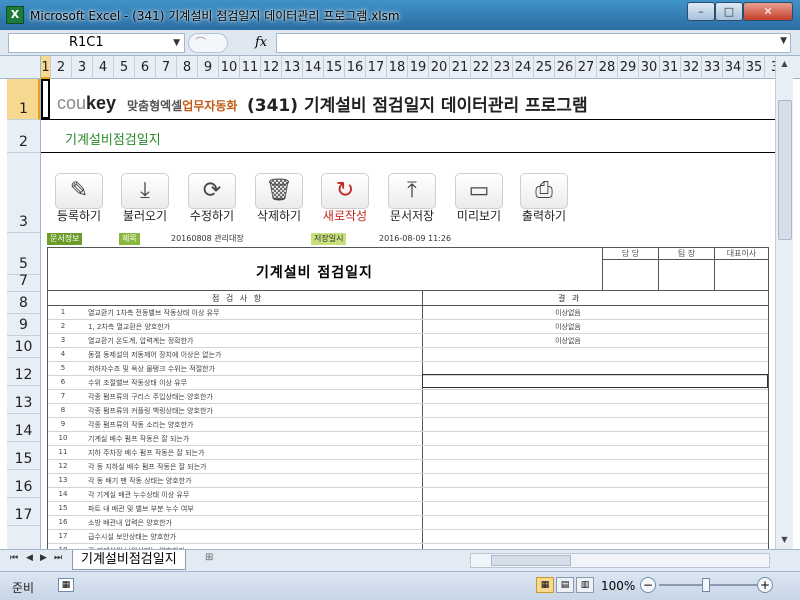 The width and height of the screenshot is (800, 600). I want to click on row-header-cell: 9, so click(23, 325).